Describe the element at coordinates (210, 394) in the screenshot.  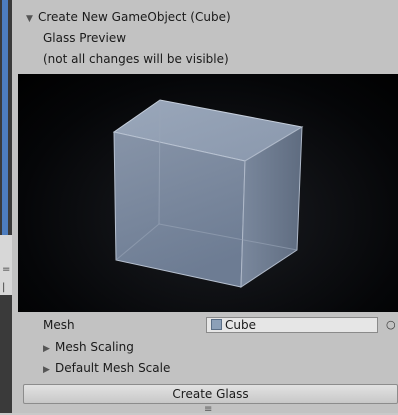
I see `create-glass-button: Create Glass` at that location.